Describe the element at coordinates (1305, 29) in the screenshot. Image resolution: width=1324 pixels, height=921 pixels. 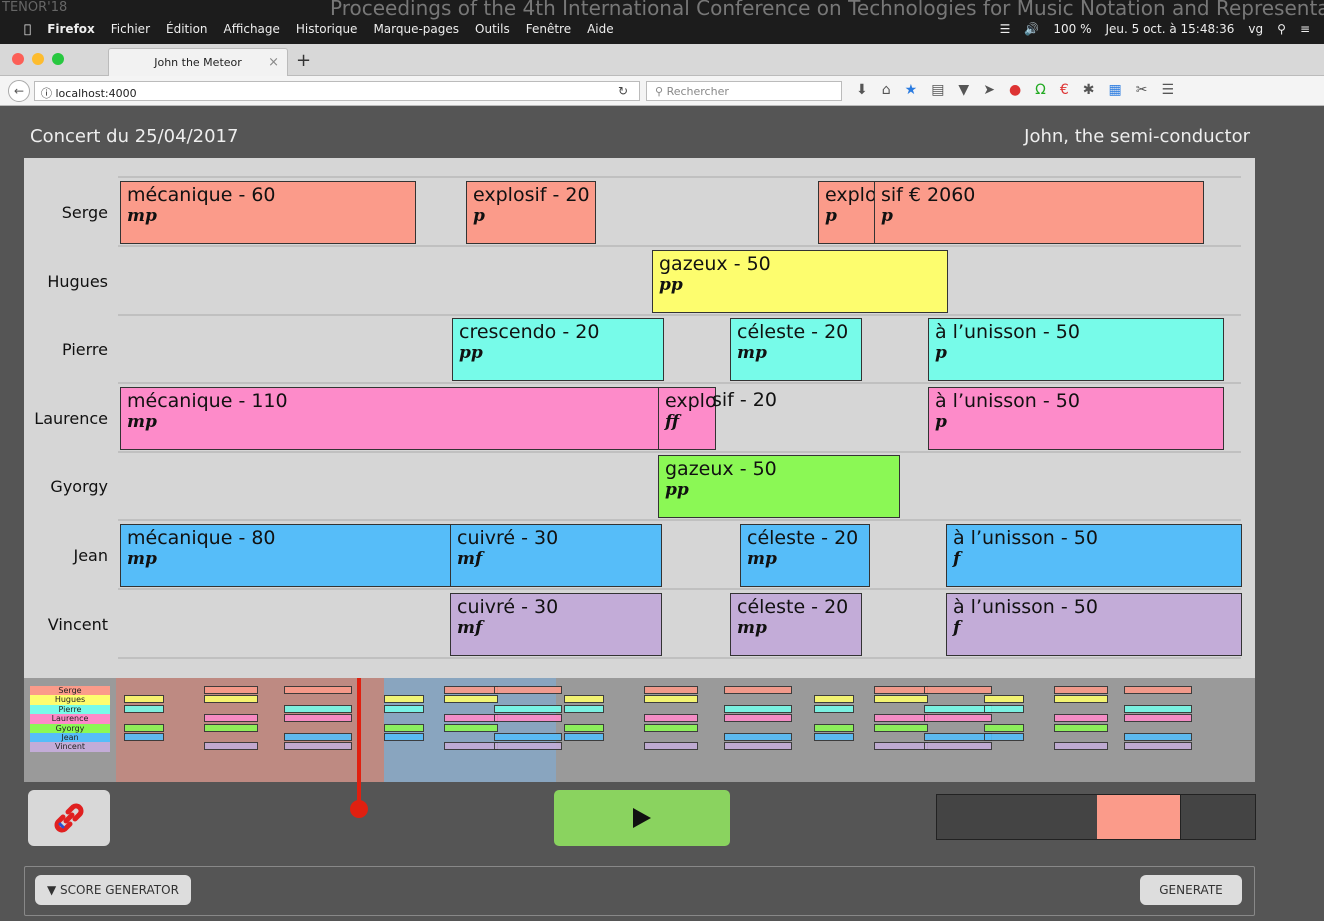
I see `notifications-icon: ≡` at that location.